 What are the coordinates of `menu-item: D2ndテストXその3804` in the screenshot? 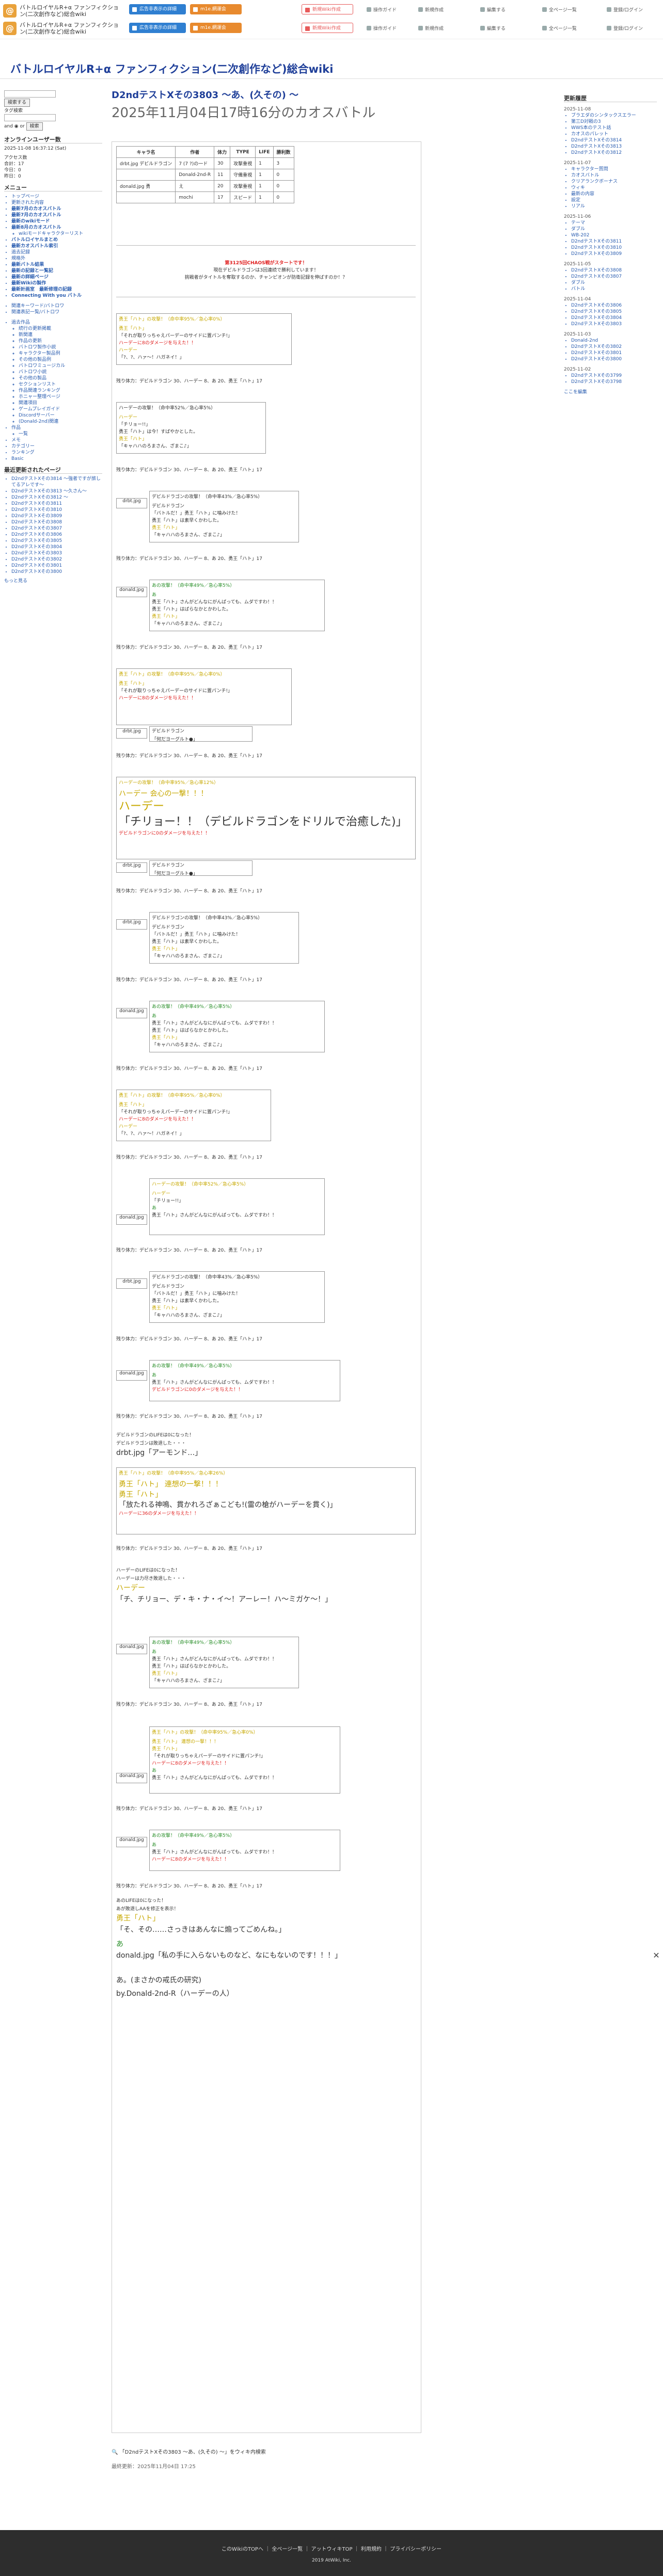 It's located at (56, 547).